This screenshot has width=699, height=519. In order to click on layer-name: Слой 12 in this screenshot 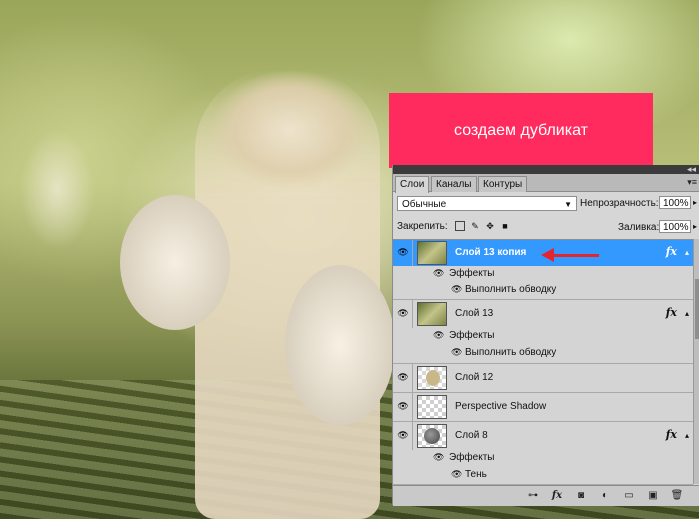, I will do `click(474, 377)`.